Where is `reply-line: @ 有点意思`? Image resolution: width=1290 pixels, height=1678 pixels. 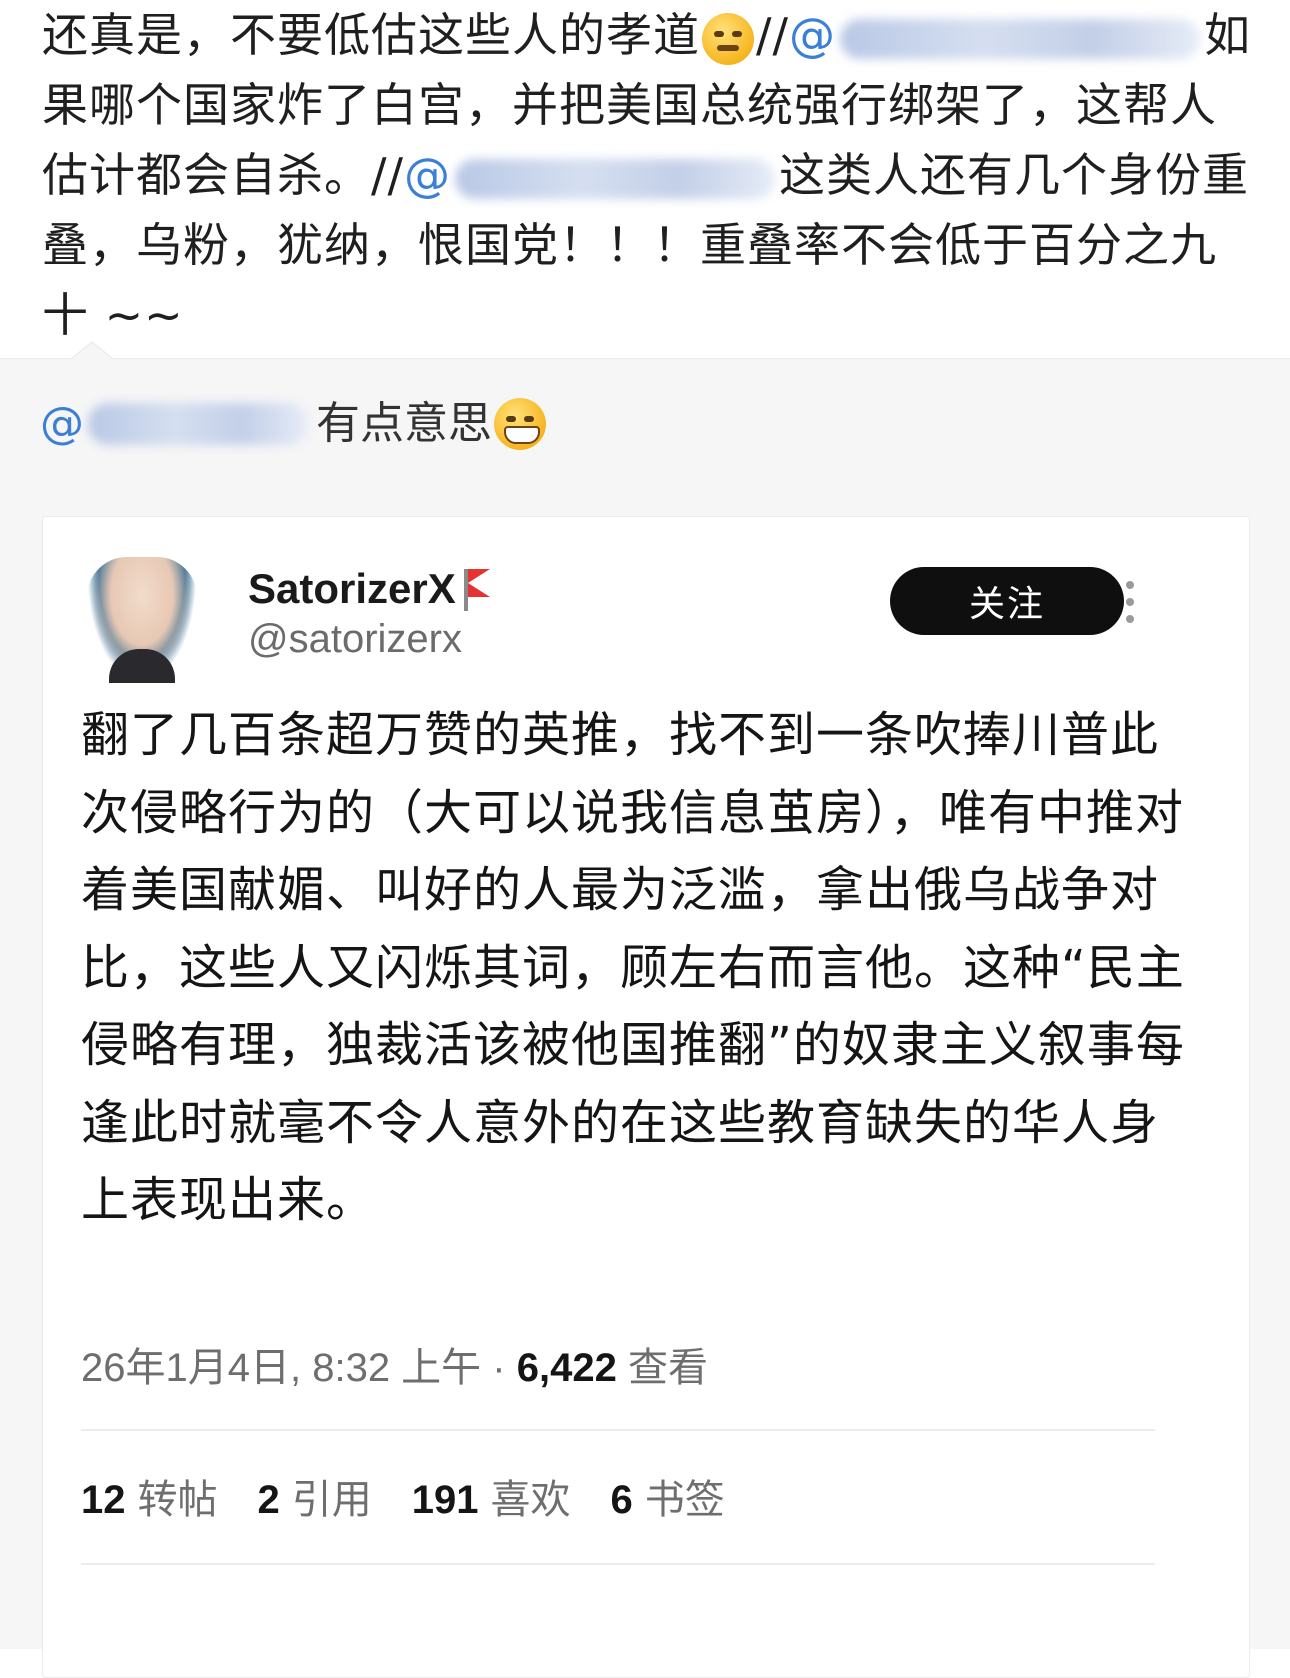
reply-line: @ 有点意思 is located at coordinates (294, 424).